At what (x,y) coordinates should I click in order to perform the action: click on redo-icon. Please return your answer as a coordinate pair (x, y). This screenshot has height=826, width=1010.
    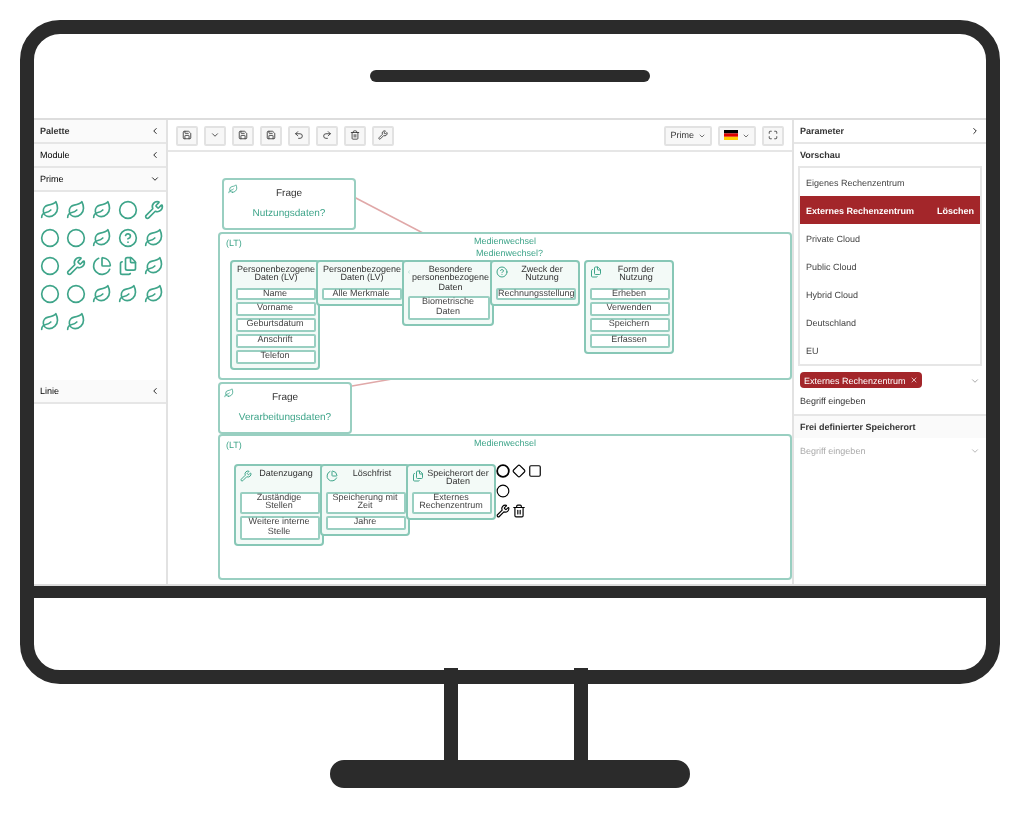
    Looking at the image, I should click on (327, 135).